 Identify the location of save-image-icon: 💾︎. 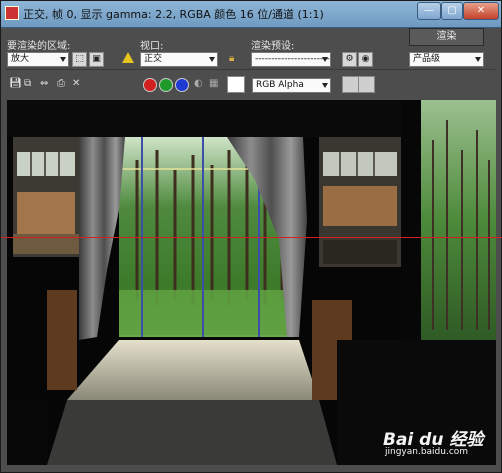
(15, 83).